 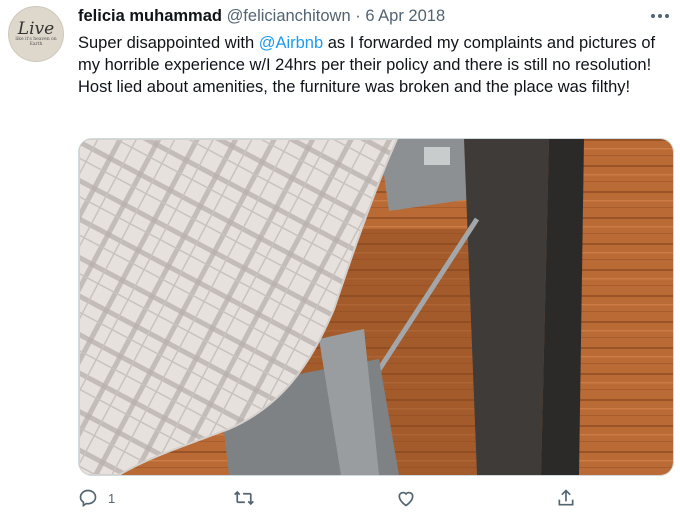 I want to click on retweet-icon, so click(x=244, y=498).